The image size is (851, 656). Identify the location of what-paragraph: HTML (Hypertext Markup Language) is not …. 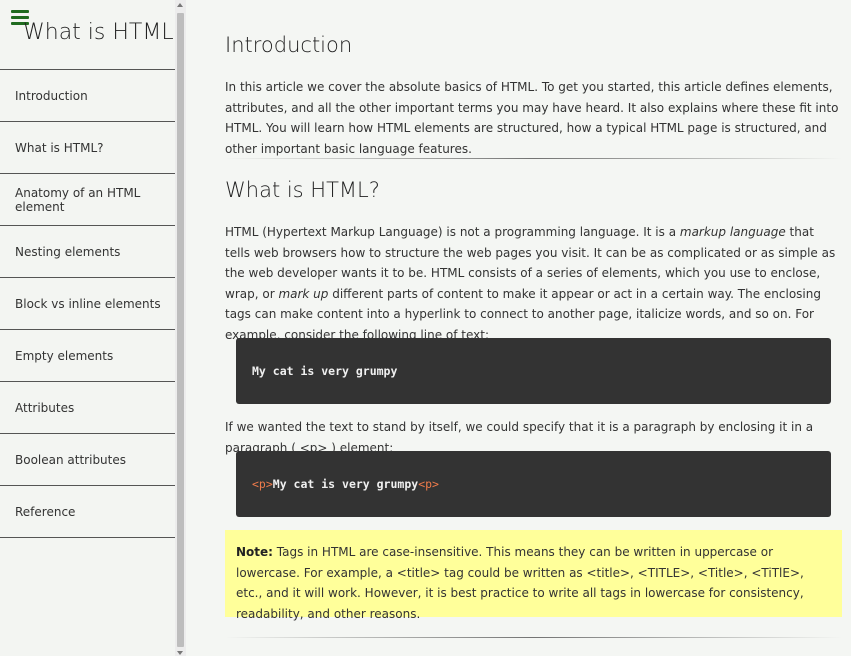
(533, 283).